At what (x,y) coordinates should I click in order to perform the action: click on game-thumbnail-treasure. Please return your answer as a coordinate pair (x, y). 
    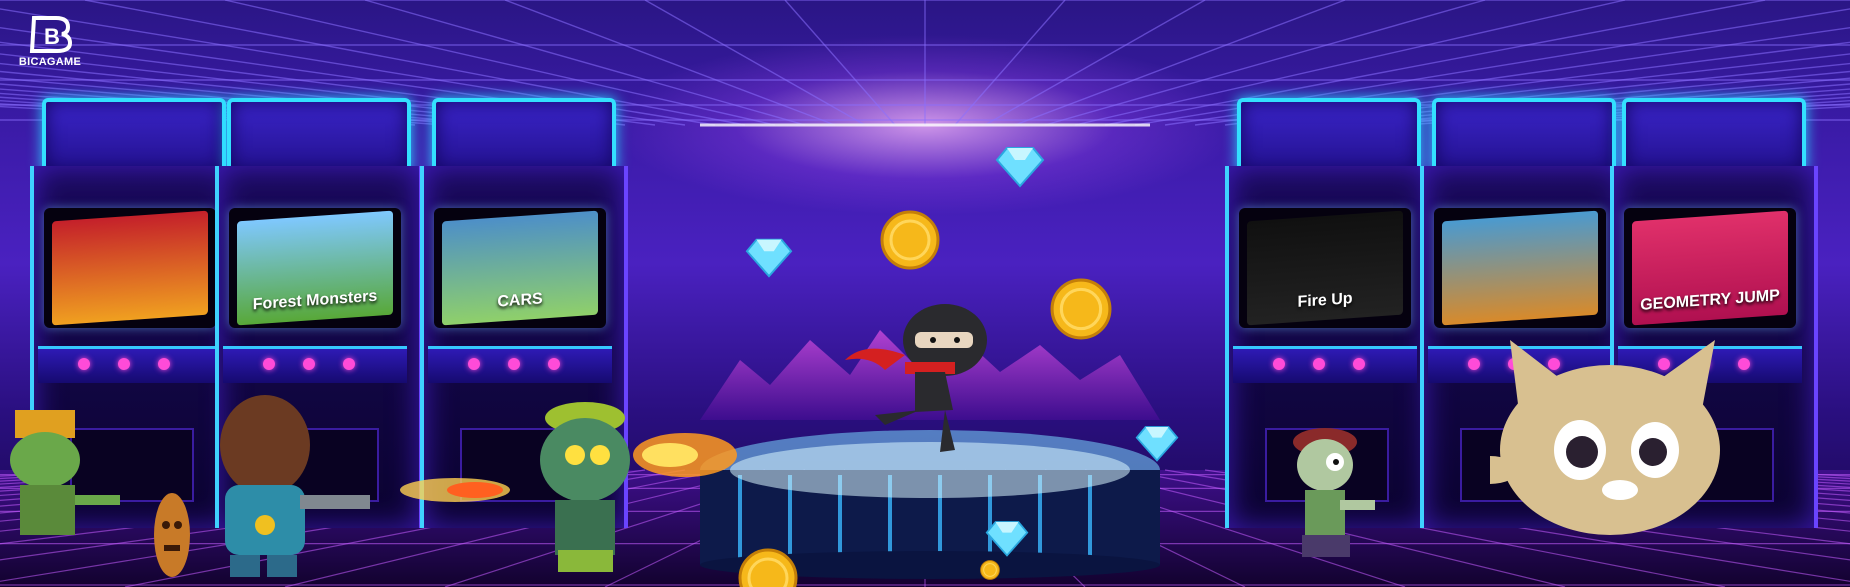
    Looking at the image, I should click on (1520, 268).